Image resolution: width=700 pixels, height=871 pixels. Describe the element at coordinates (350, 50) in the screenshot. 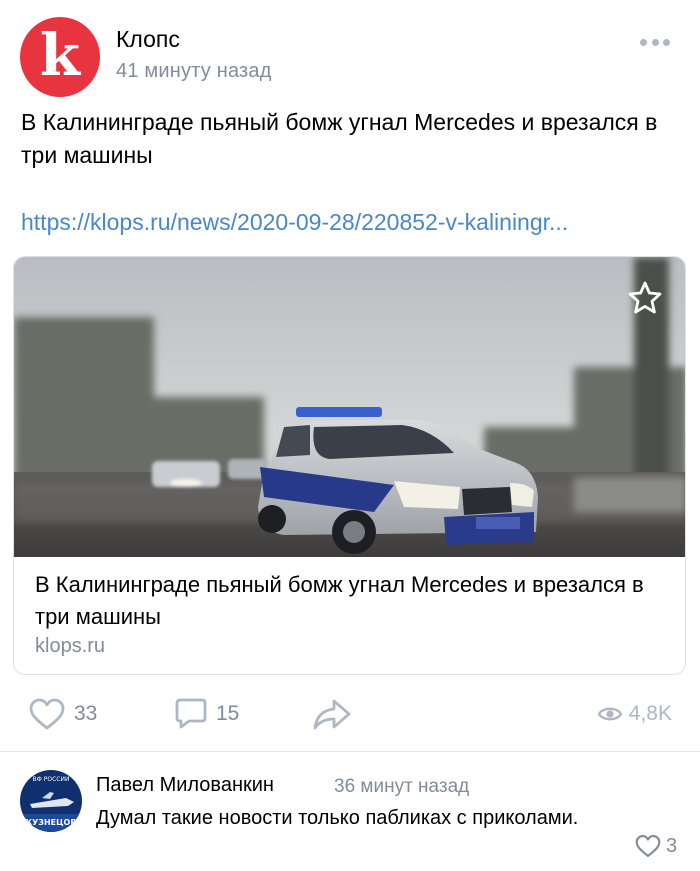

I see `post-header: k Клопс 41 минуту назад` at that location.